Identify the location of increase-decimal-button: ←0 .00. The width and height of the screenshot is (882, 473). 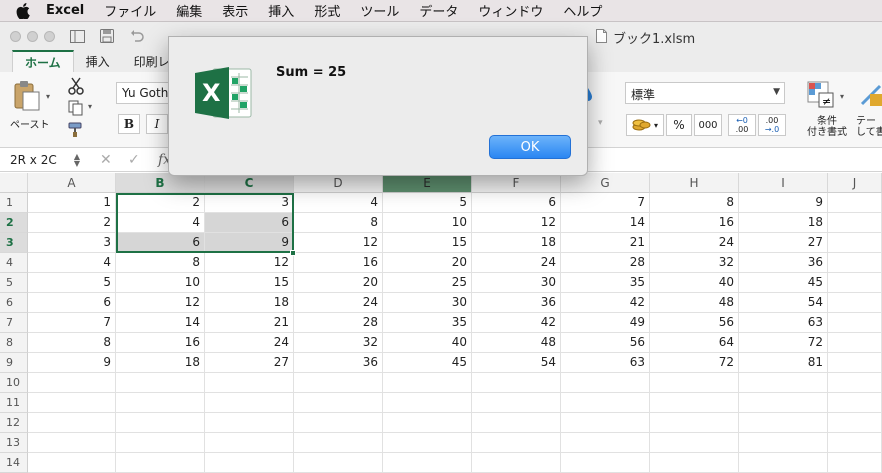
(742, 125).